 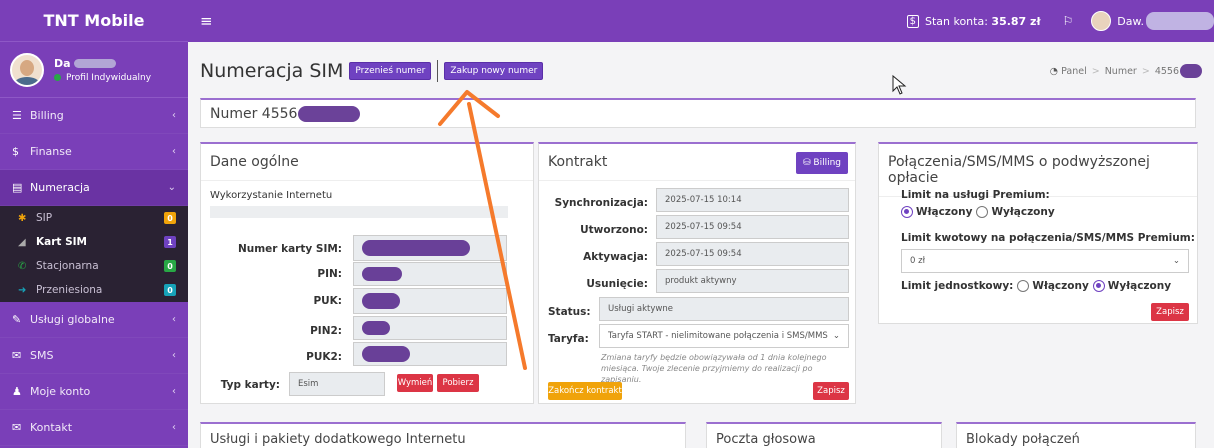 What do you see at coordinates (497, 236) in the screenshot?
I see `arrow-shaft` at bounding box center [497, 236].